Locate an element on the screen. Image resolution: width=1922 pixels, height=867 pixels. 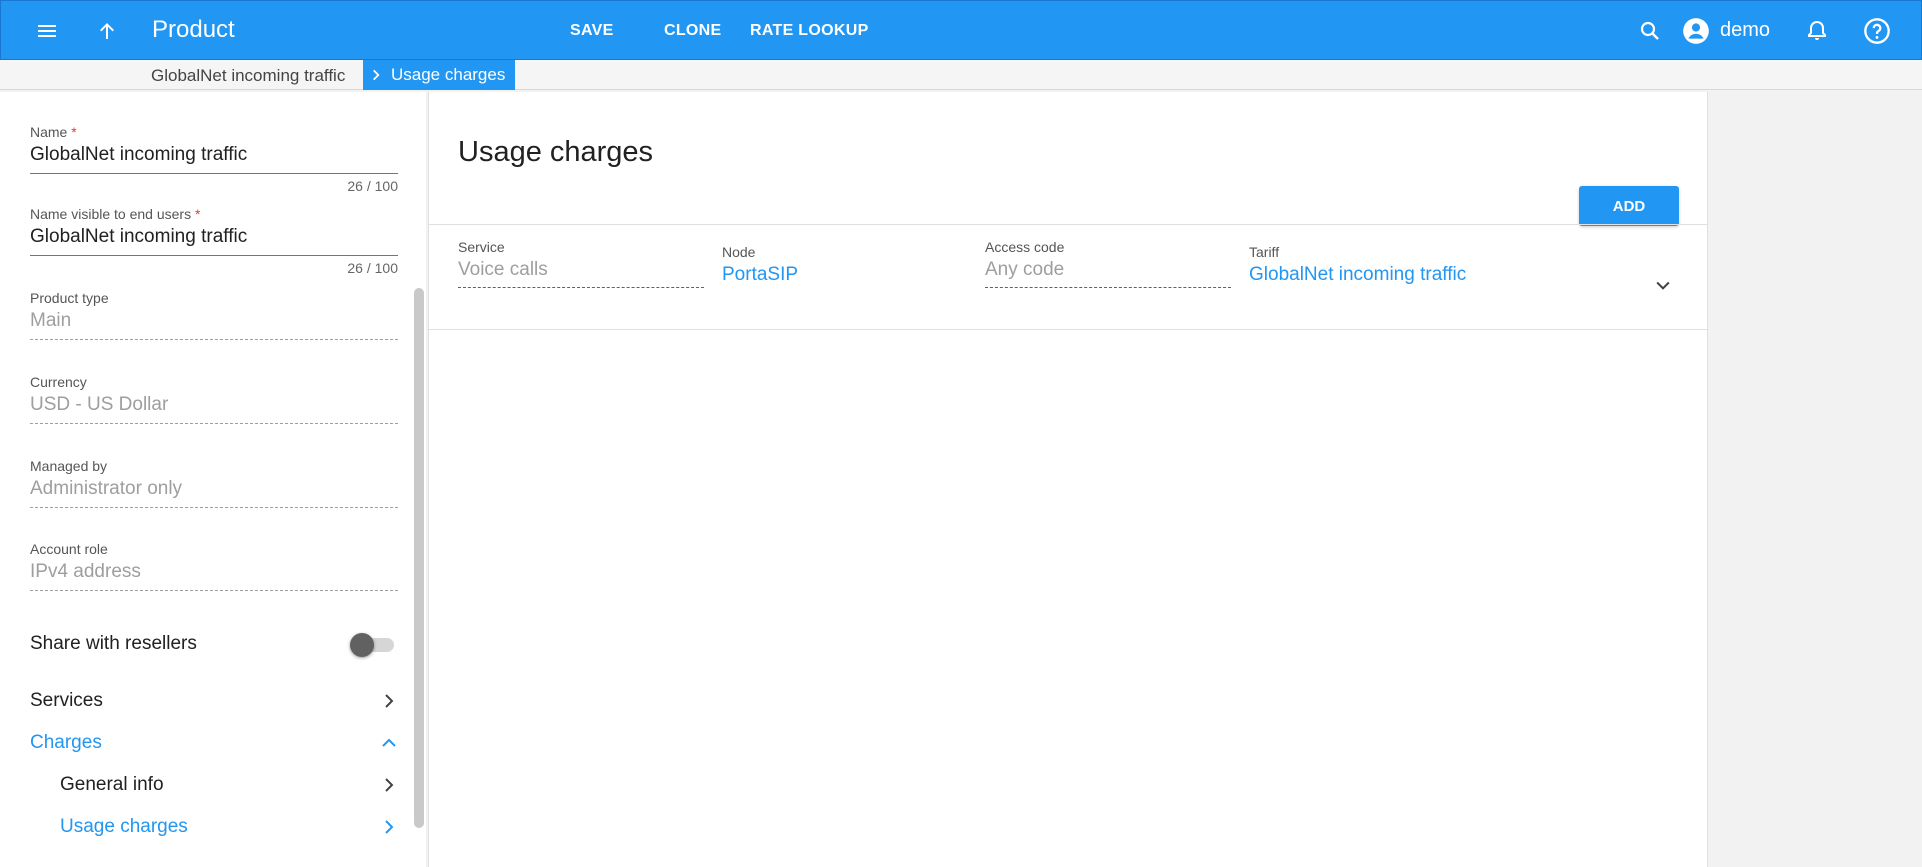
breadcrumb: GlobalNet incoming traffic Usage charges is located at coordinates (961, 75).